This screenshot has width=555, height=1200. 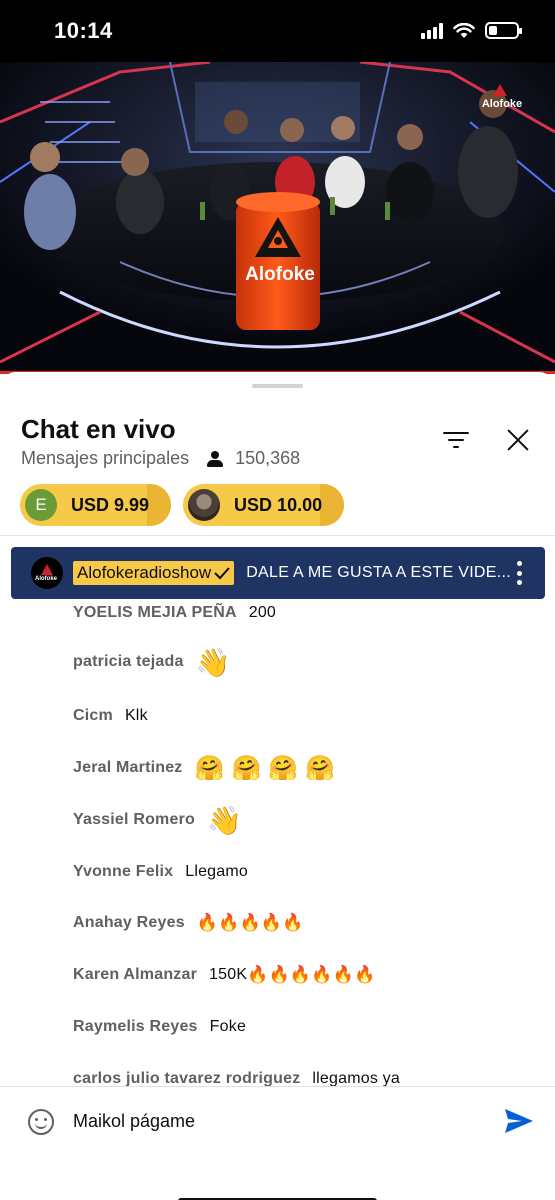 What do you see at coordinates (432, 30) in the screenshot?
I see `cellular-signal-icon` at bounding box center [432, 30].